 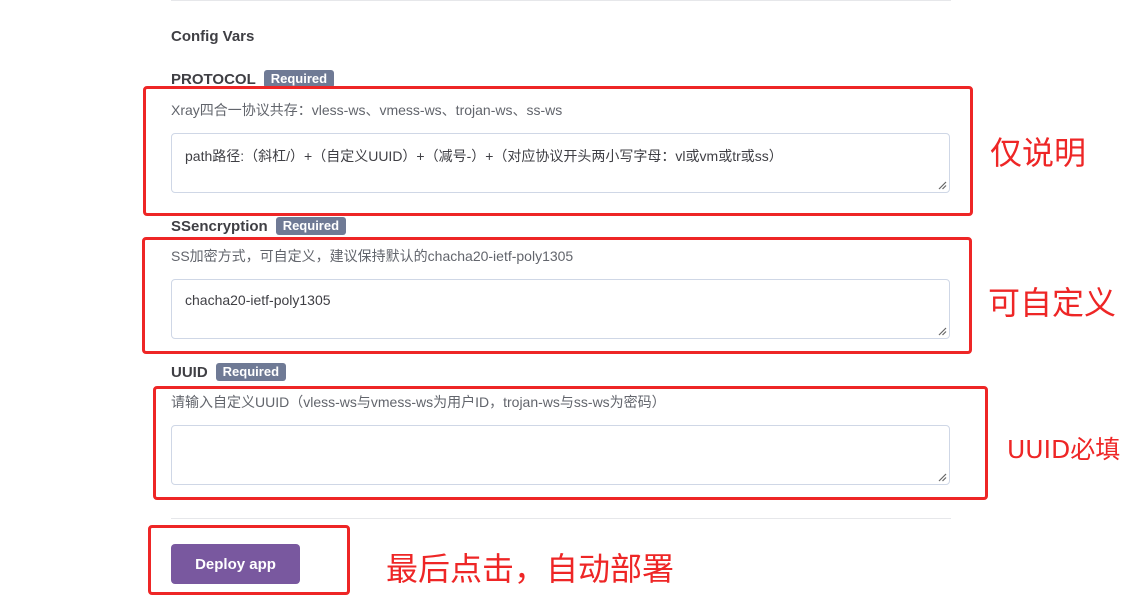 I want to click on field-label-protocol: PROTOCOL Required, so click(x=253, y=79).